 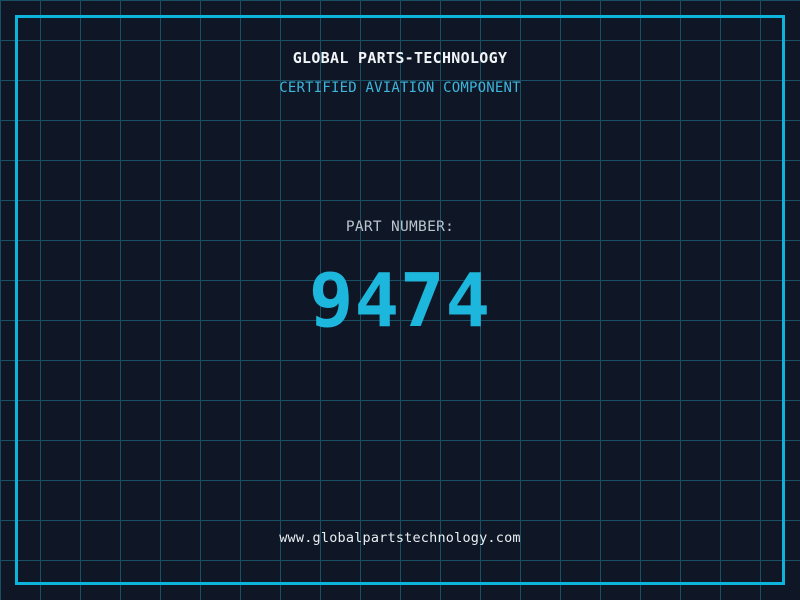 I want to click on part-number-label: PART NUMBER:, so click(x=400, y=227).